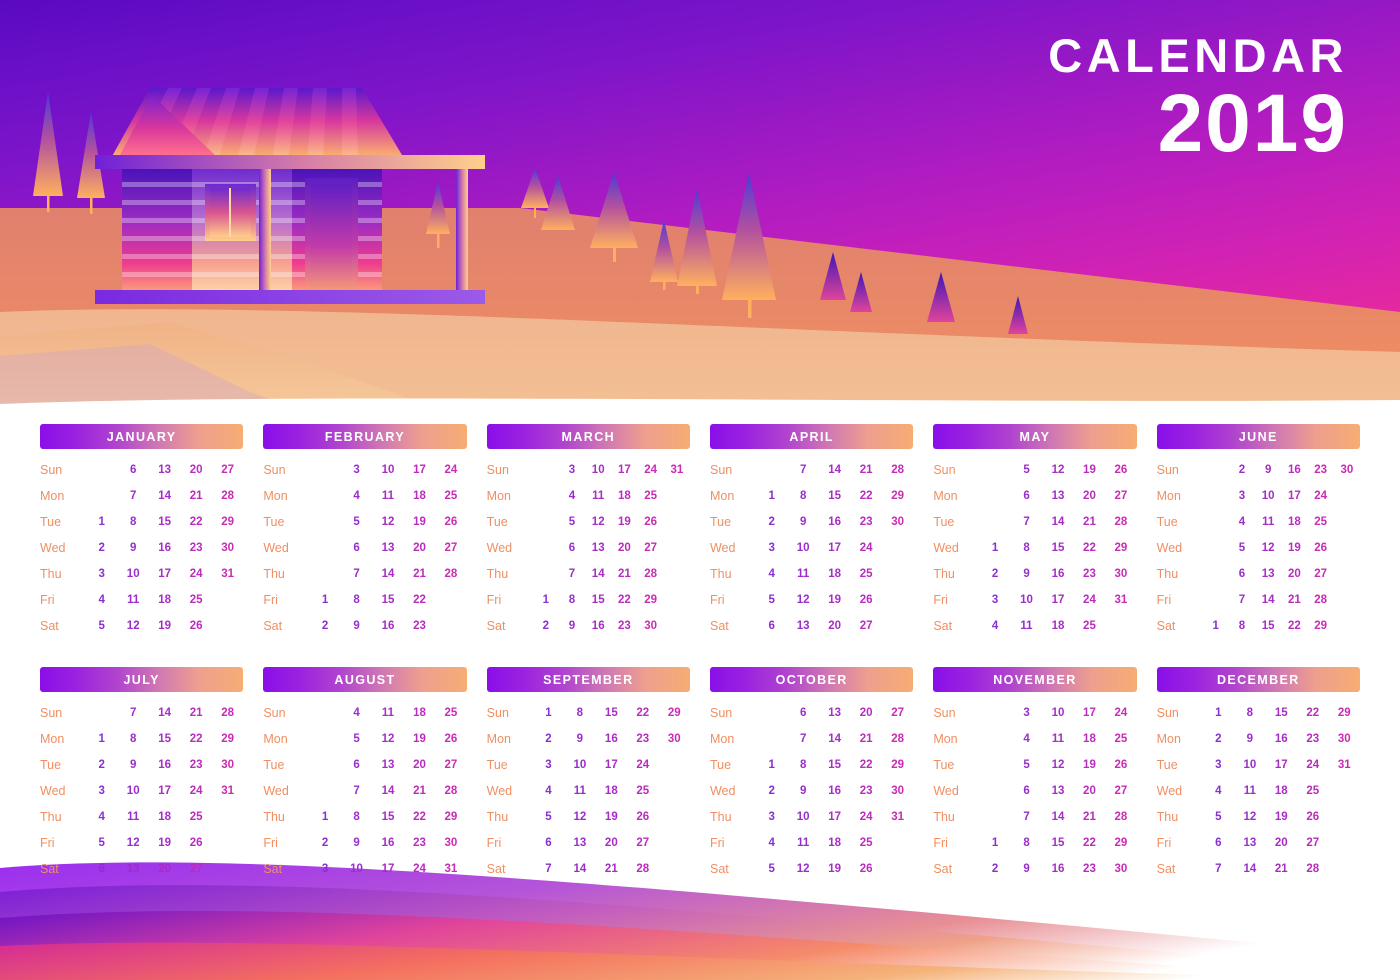 The image size is (1400, 980). Describe the element at coordinates (1281, 817) in the screenshot. I see `day-cell: 19` at that location.